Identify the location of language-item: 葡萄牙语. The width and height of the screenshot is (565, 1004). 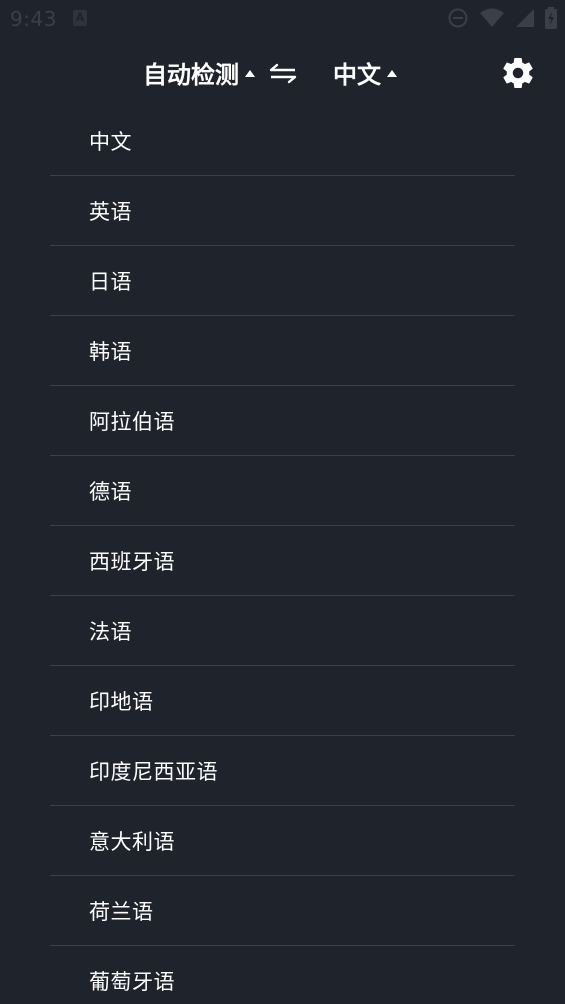
(282, 975).